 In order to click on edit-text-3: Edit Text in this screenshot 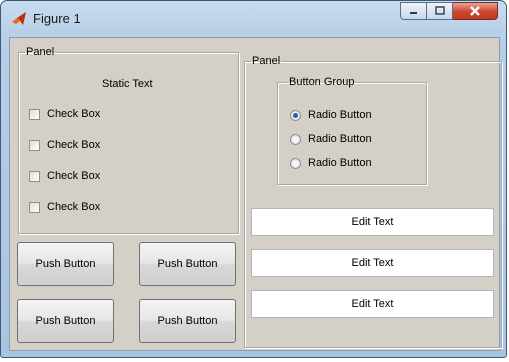, I will do `click(372, 304)`.